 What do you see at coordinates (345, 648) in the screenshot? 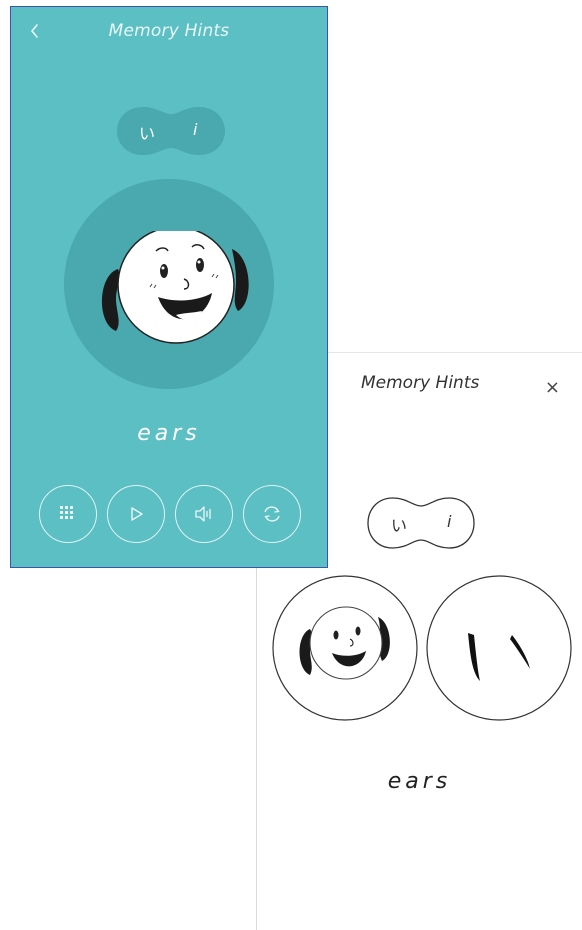
I see `face-circle-illustration` at bounding box center [345, 648].